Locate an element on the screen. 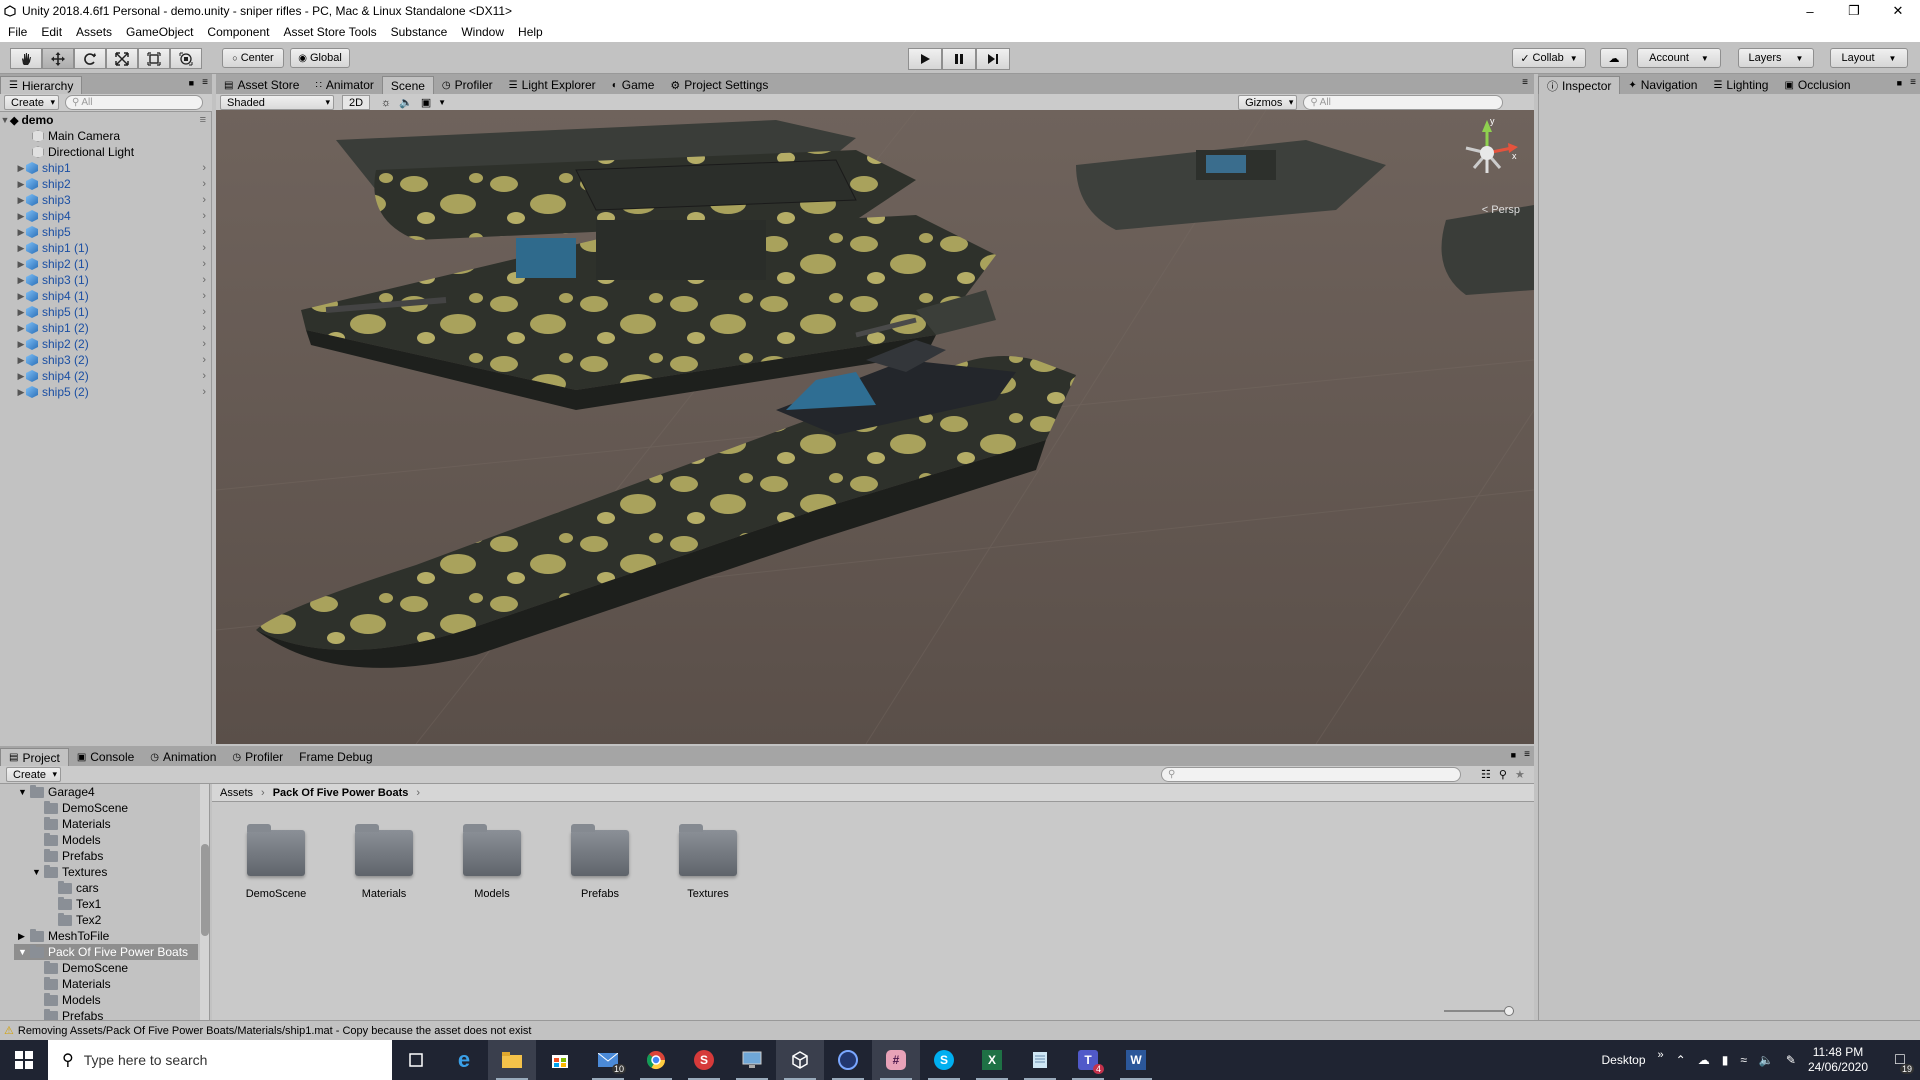 Image resolution: width=1920 pixels, height=1080 pixels. tab-project: ▤ Project is located at coordinates (34, 757).